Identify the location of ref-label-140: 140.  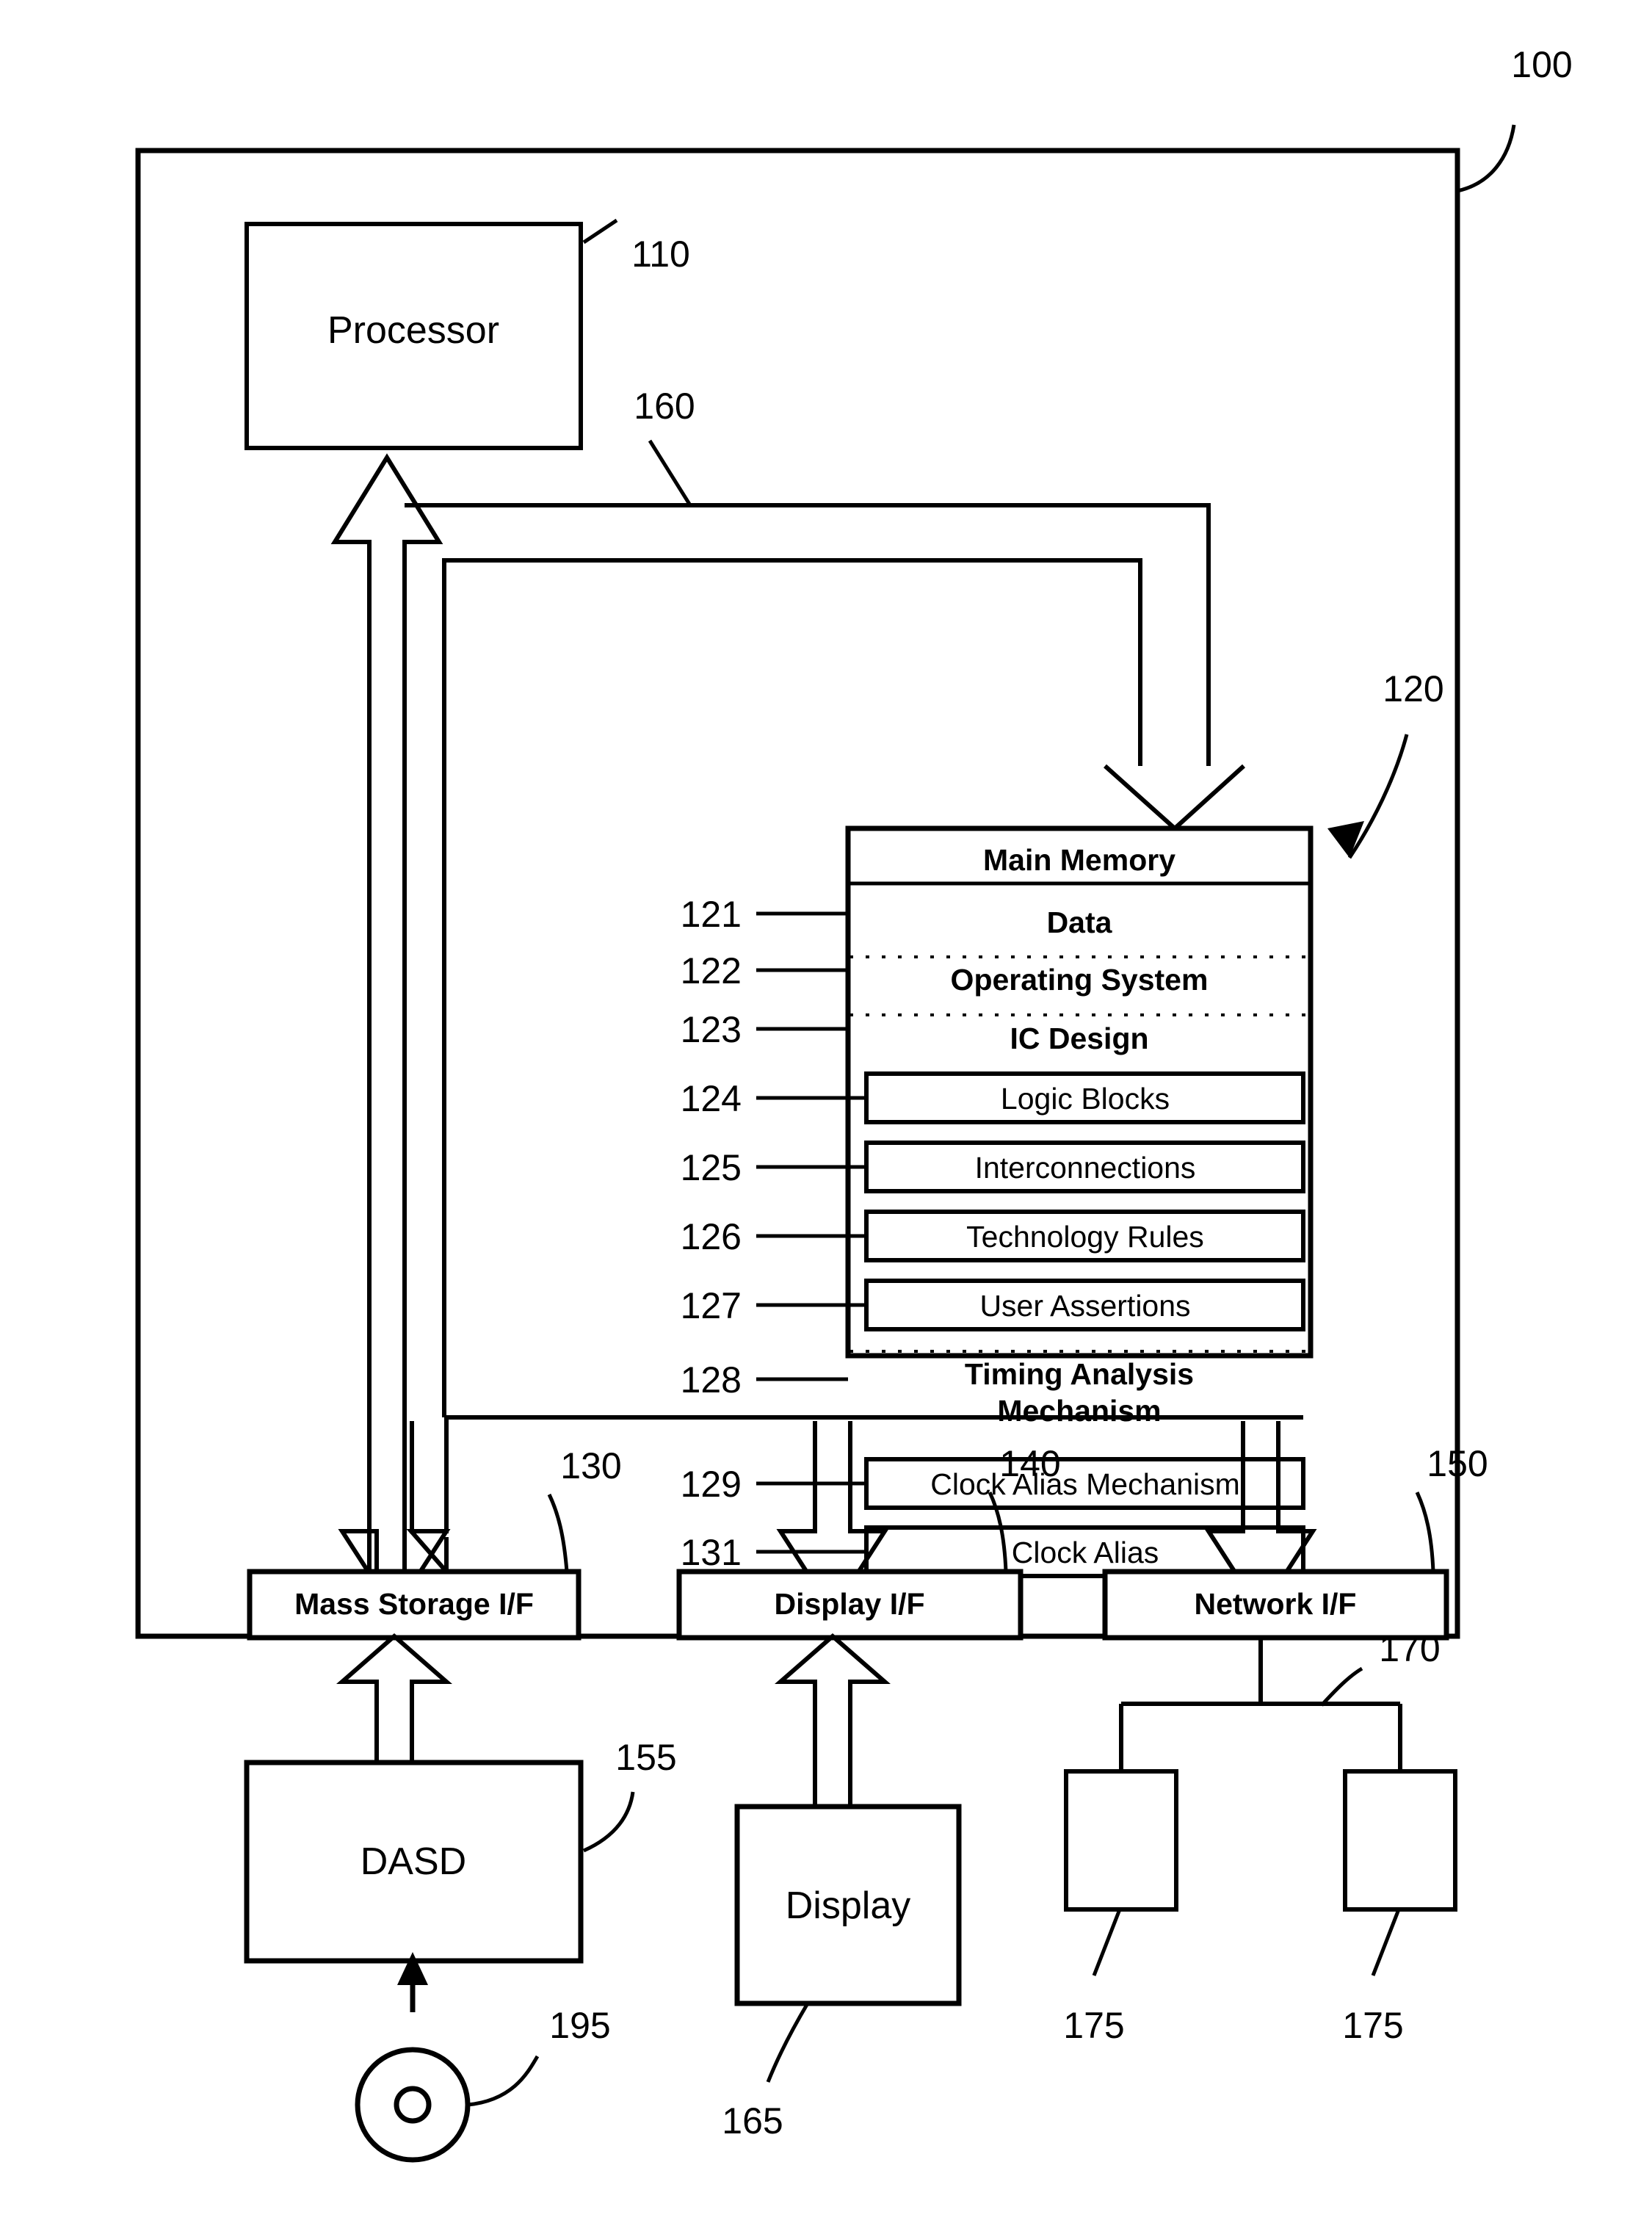
(1029, 1463).